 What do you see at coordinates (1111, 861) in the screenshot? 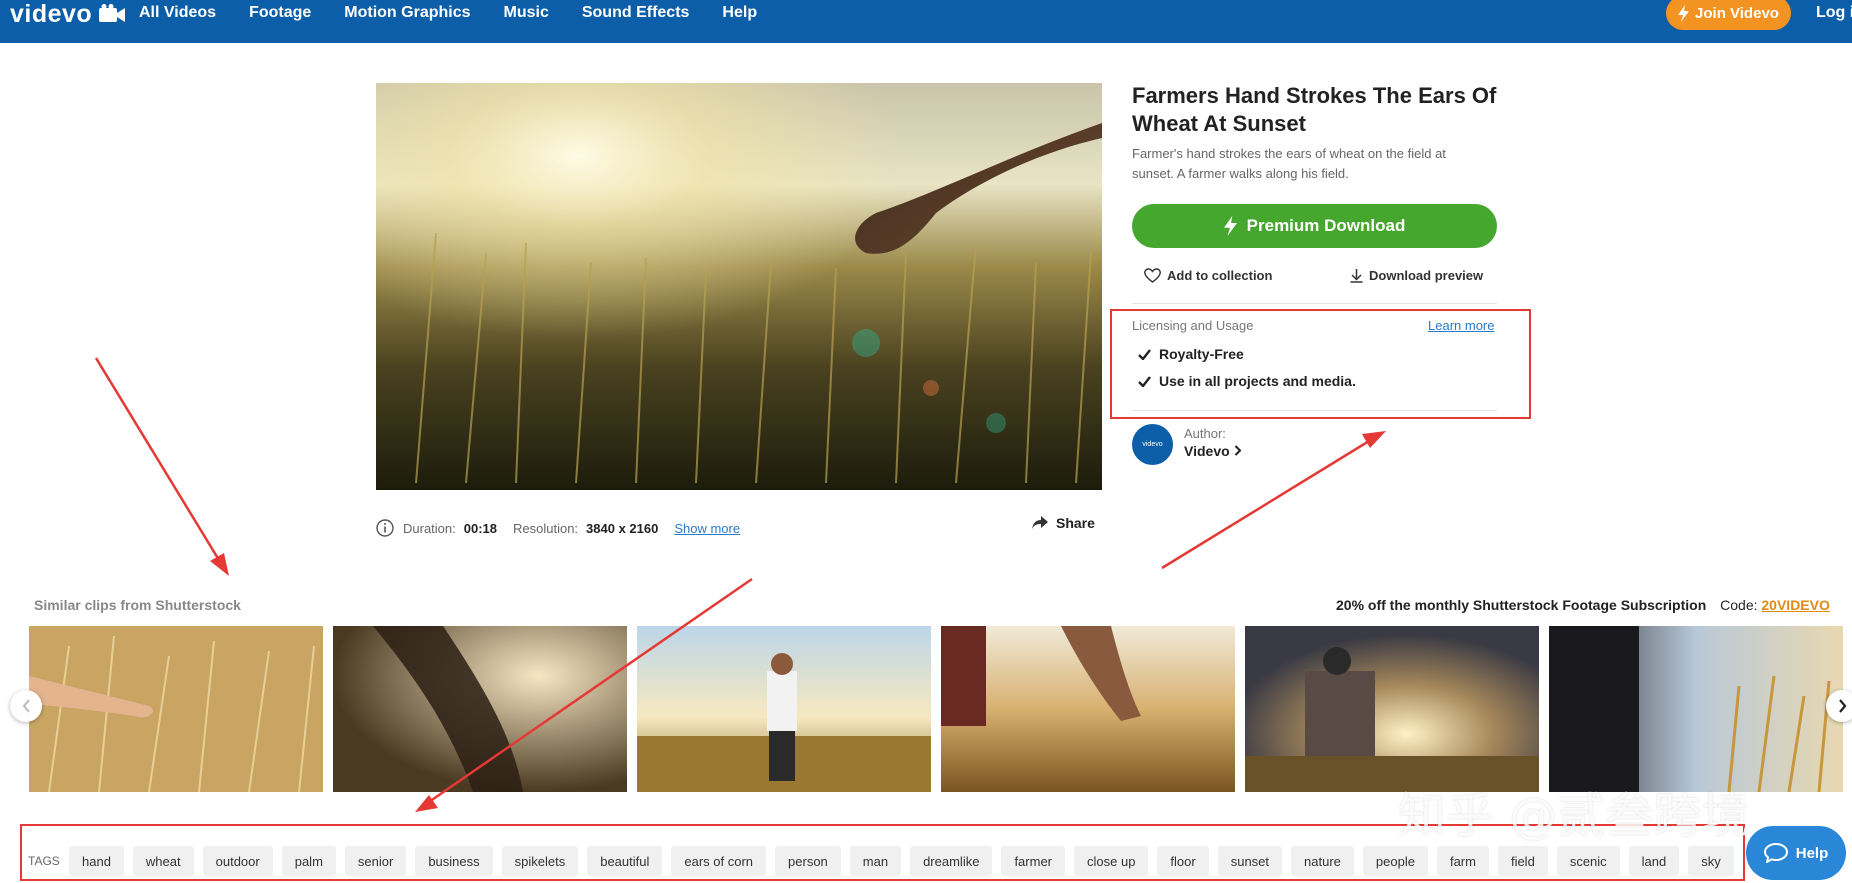
I see `tag-close-up: close up` at bounding box center [1111, 861].